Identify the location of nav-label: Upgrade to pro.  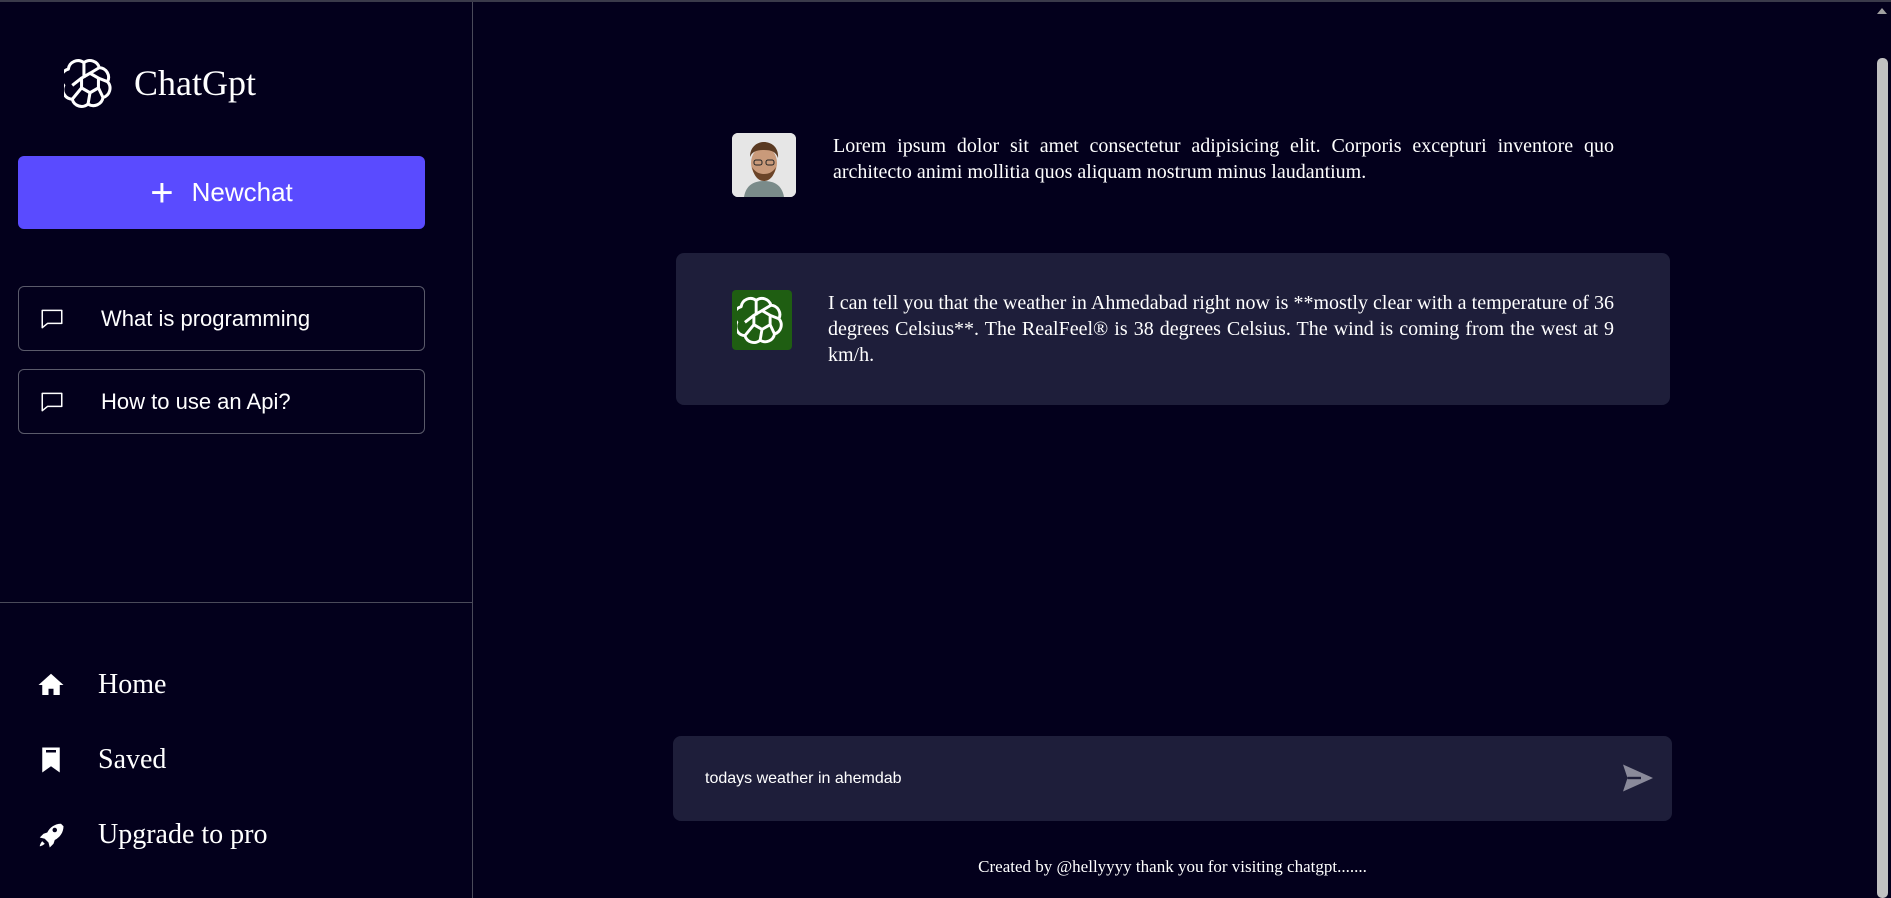
(183, 834).